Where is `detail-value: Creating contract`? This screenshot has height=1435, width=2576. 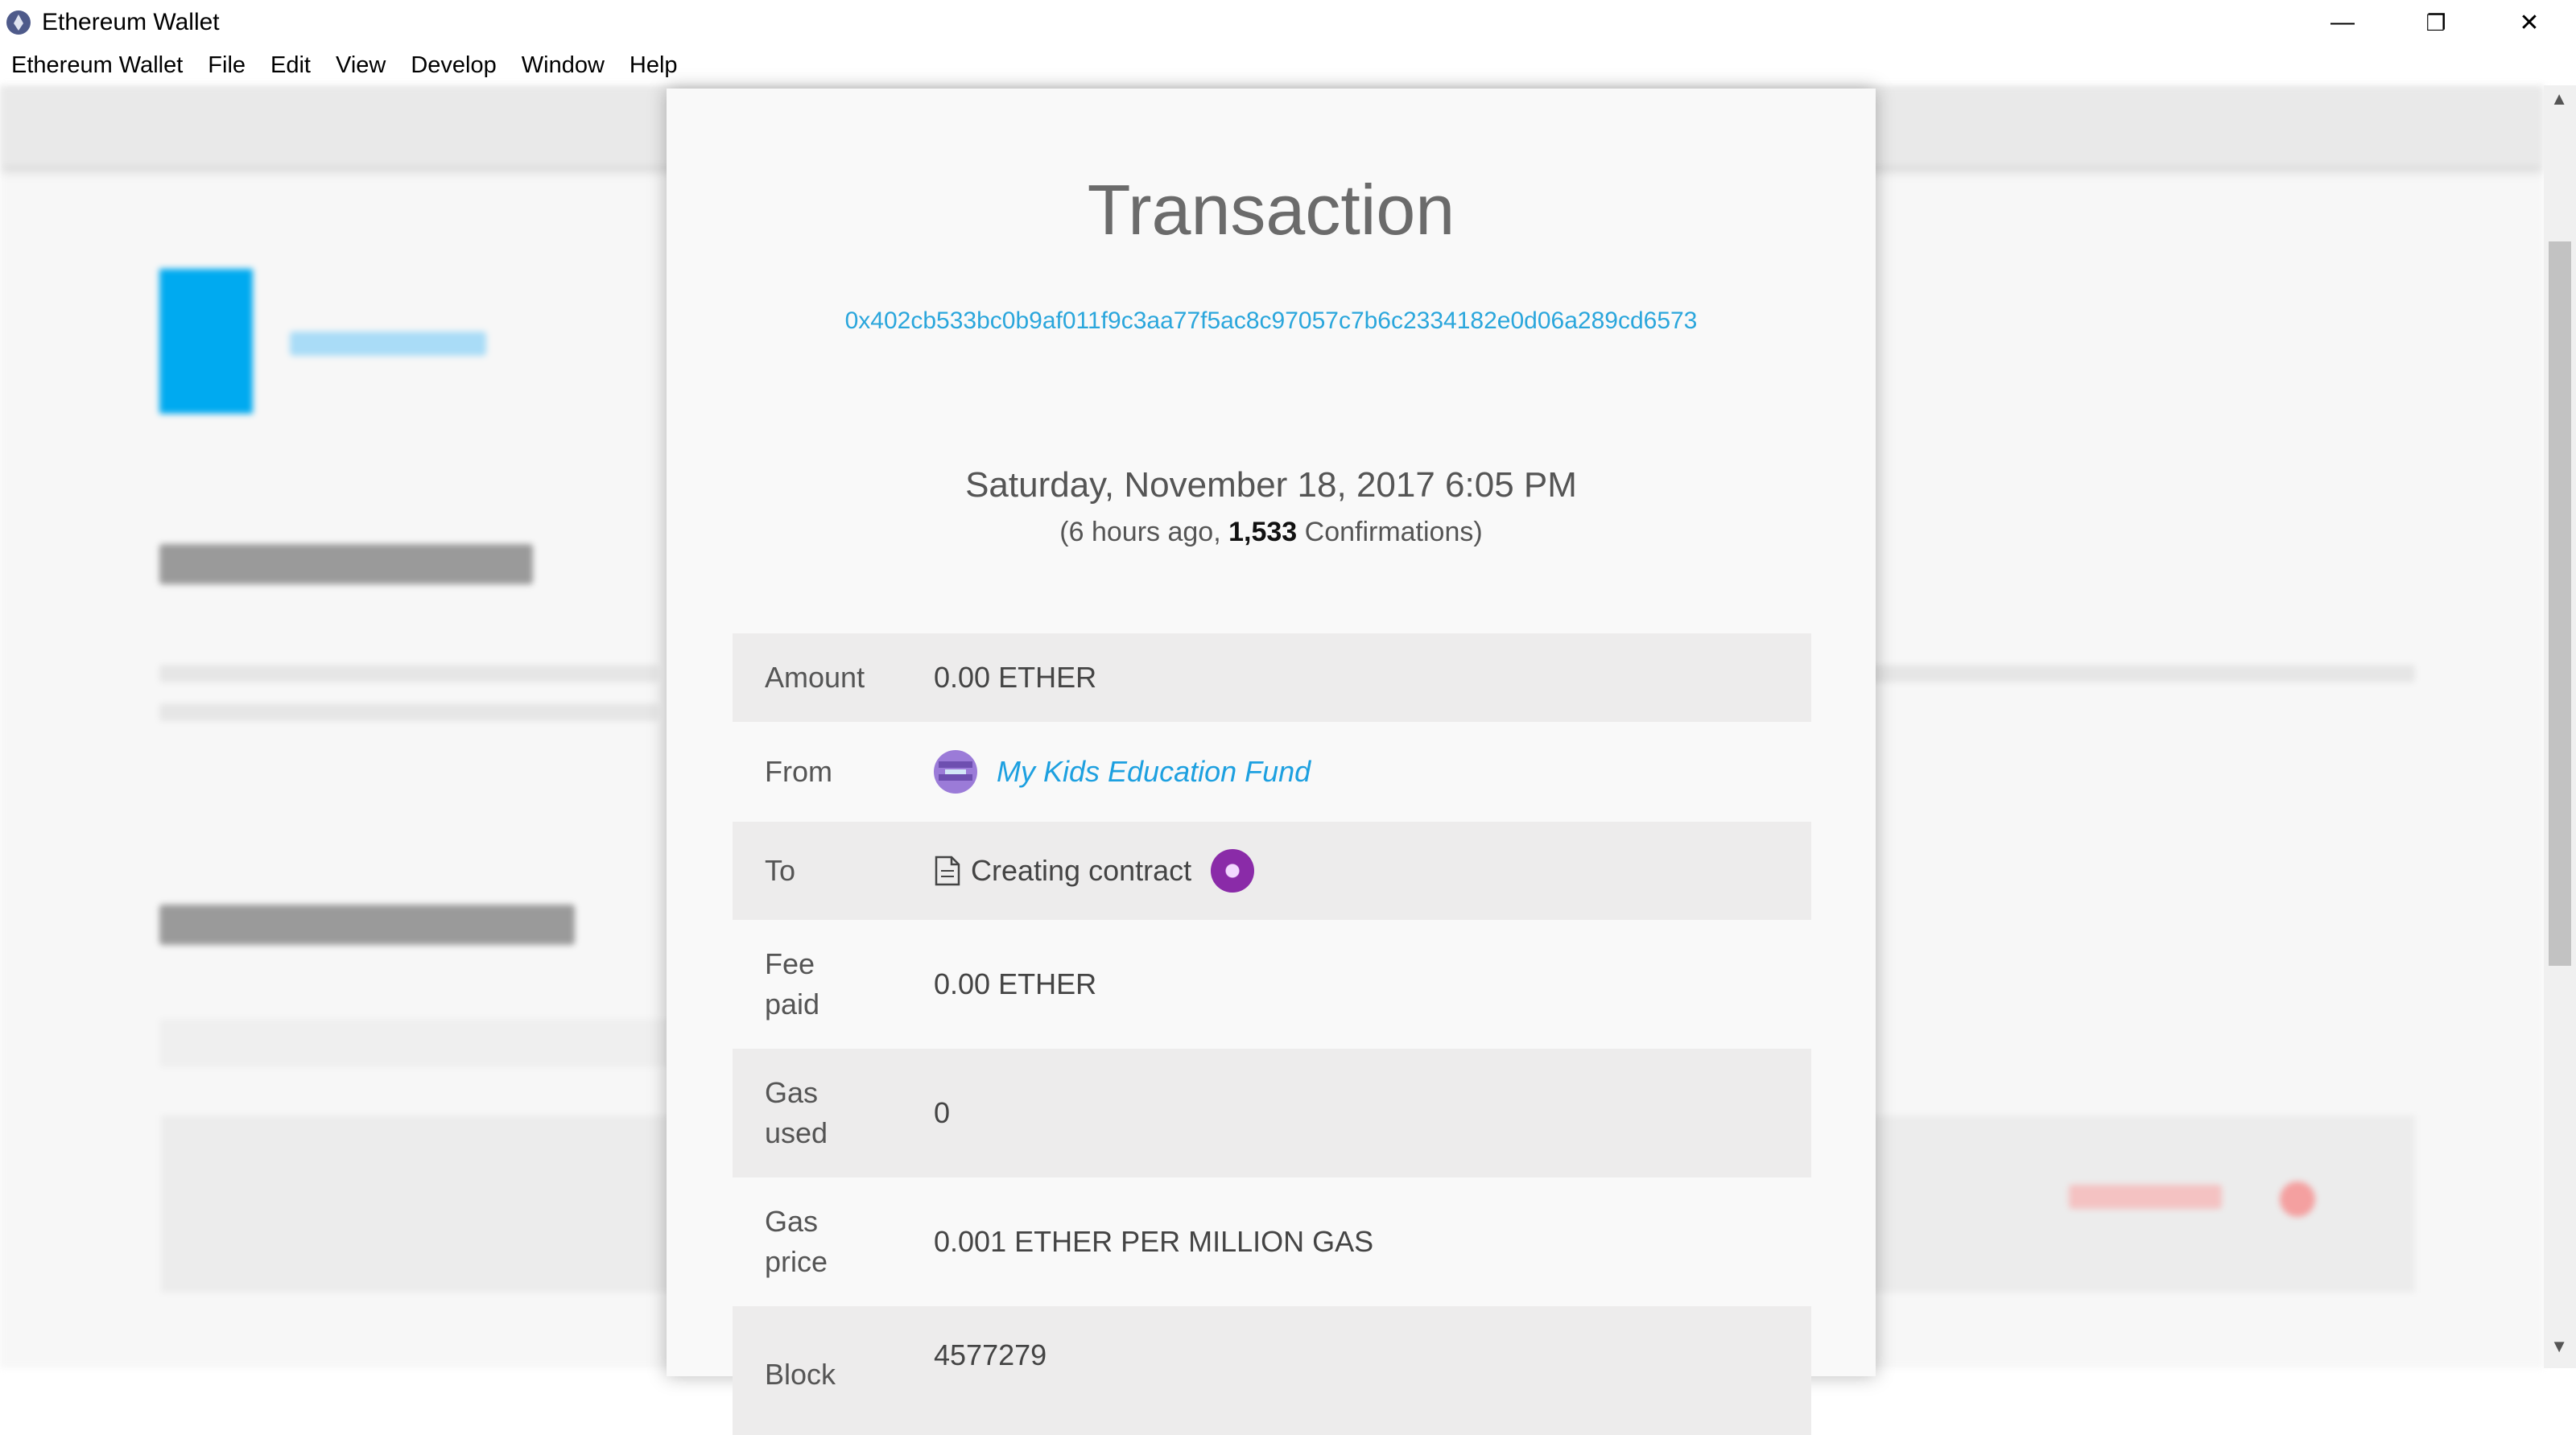 detail-value: Creating contract is located at coordinates (1094, 871).